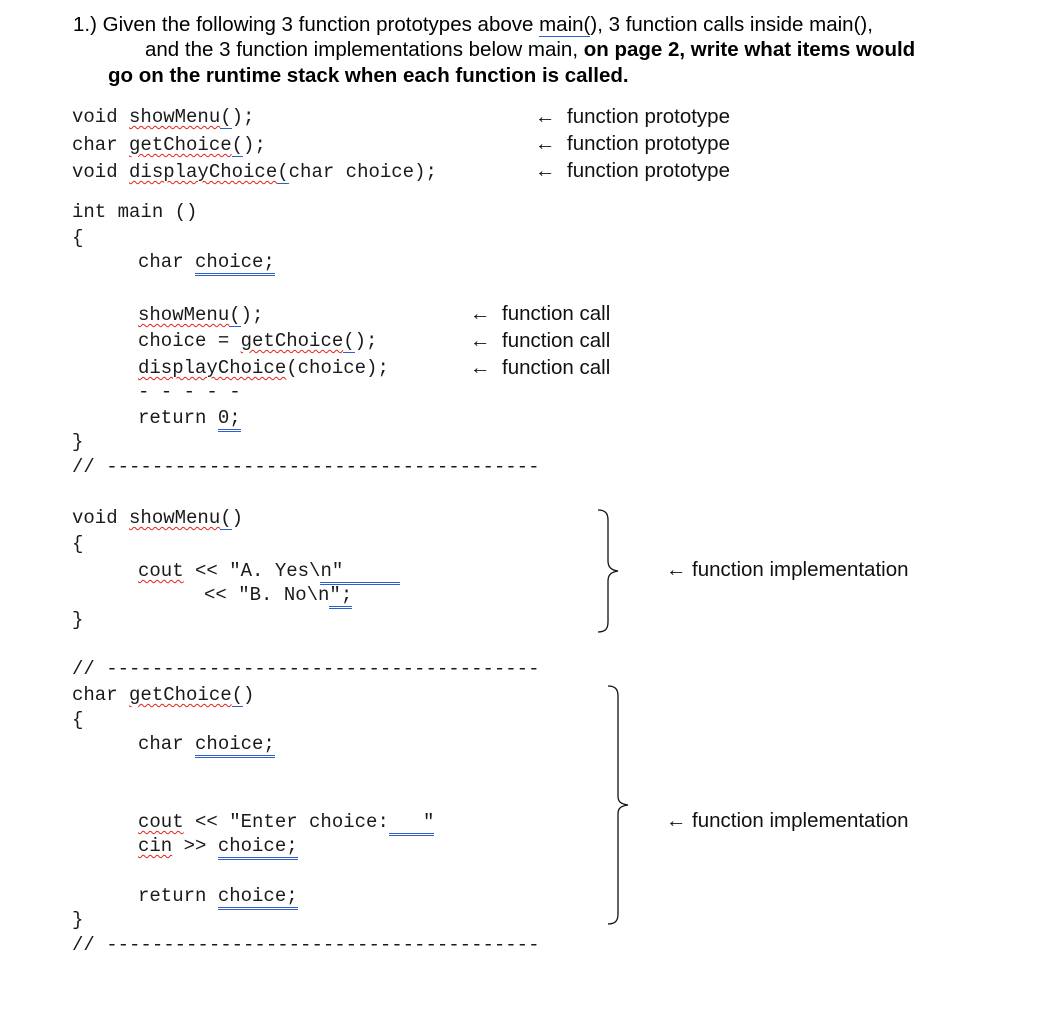  I want to click on getChoice-declaration: char choice;, so click(206, 745).